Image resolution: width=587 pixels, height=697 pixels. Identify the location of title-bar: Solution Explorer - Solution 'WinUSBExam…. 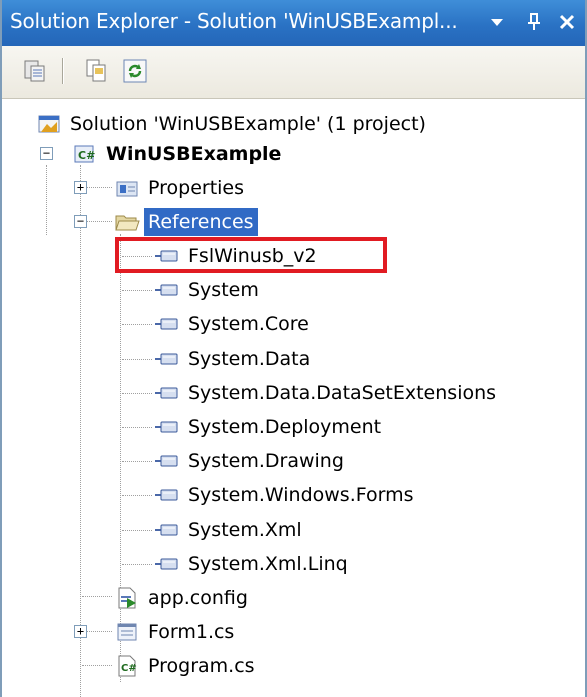
(293, 23).